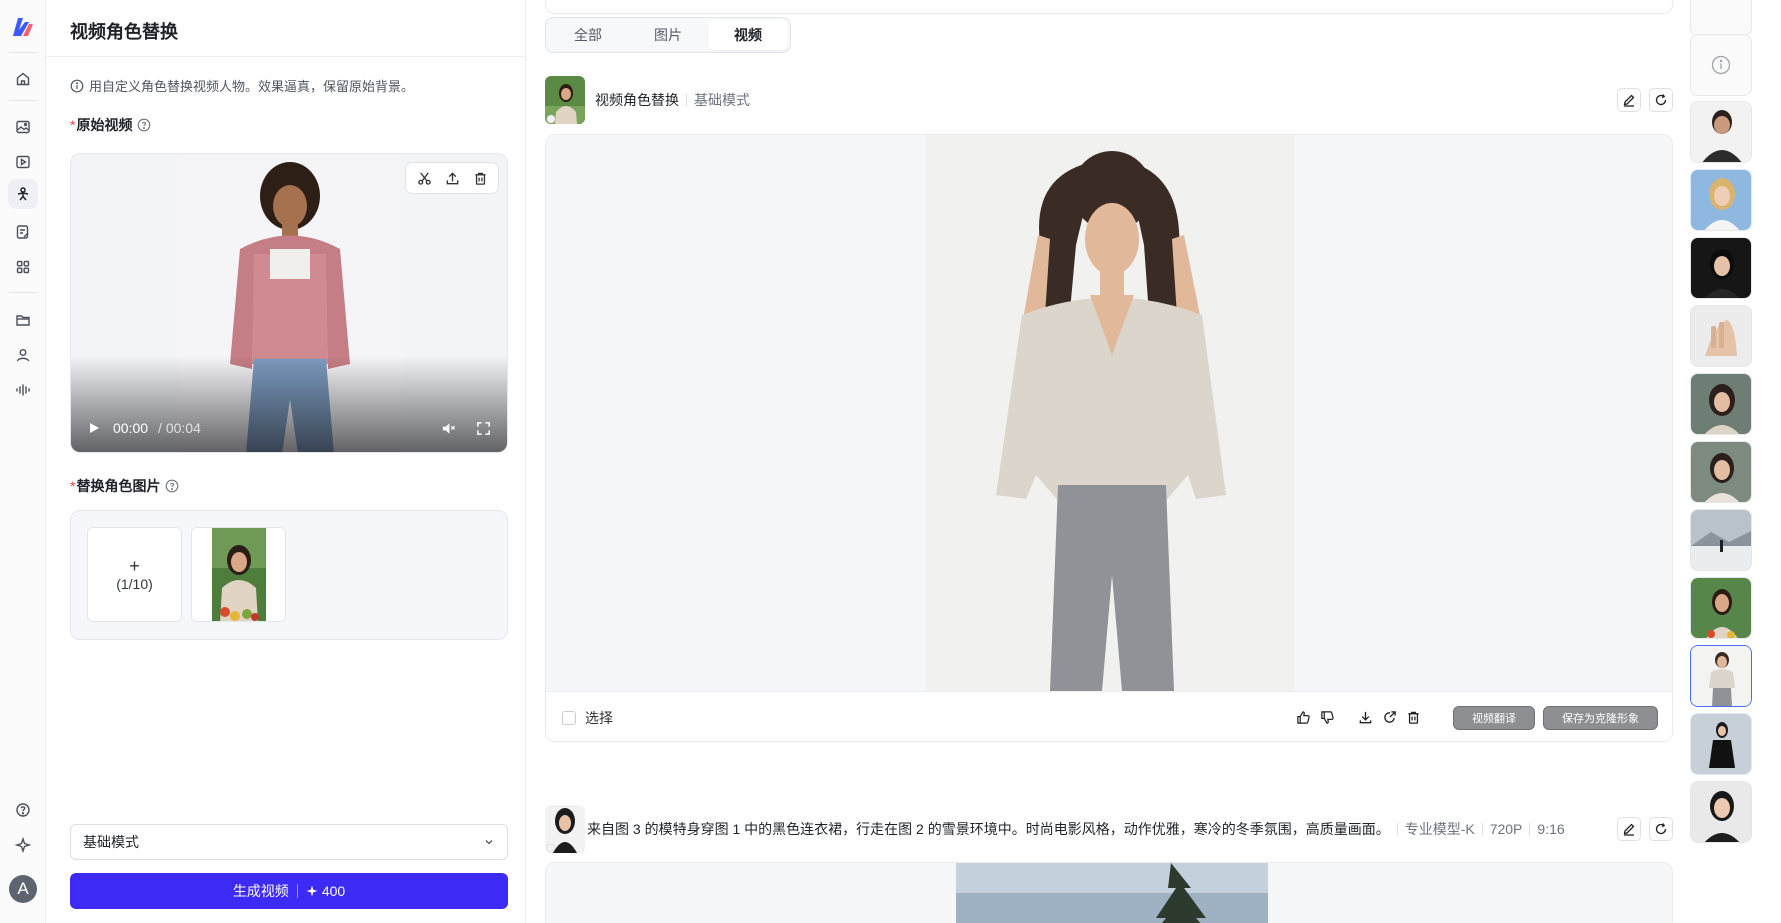 This screenshot has height=923, width=1781. I want to click on generate-video-button: 生成视频 400, so click(289, 891).